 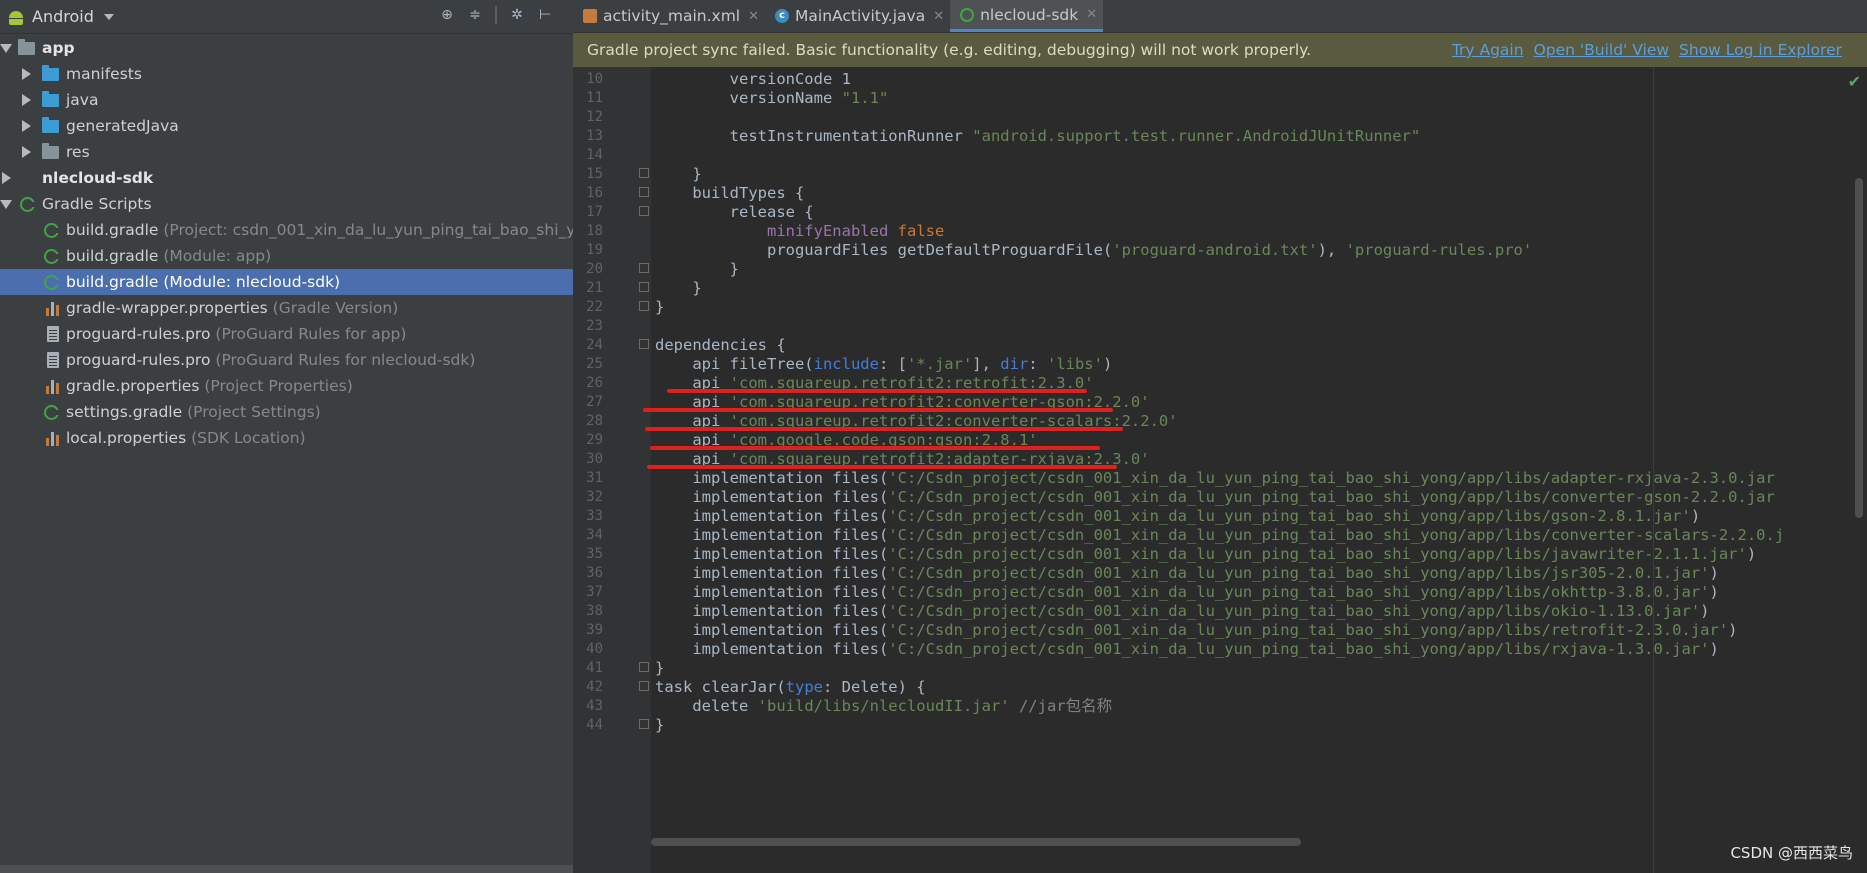 What do you see at coordinates (660, 307) in the screenshot?
I see `code-text: }` at bounding box center [660, 307].